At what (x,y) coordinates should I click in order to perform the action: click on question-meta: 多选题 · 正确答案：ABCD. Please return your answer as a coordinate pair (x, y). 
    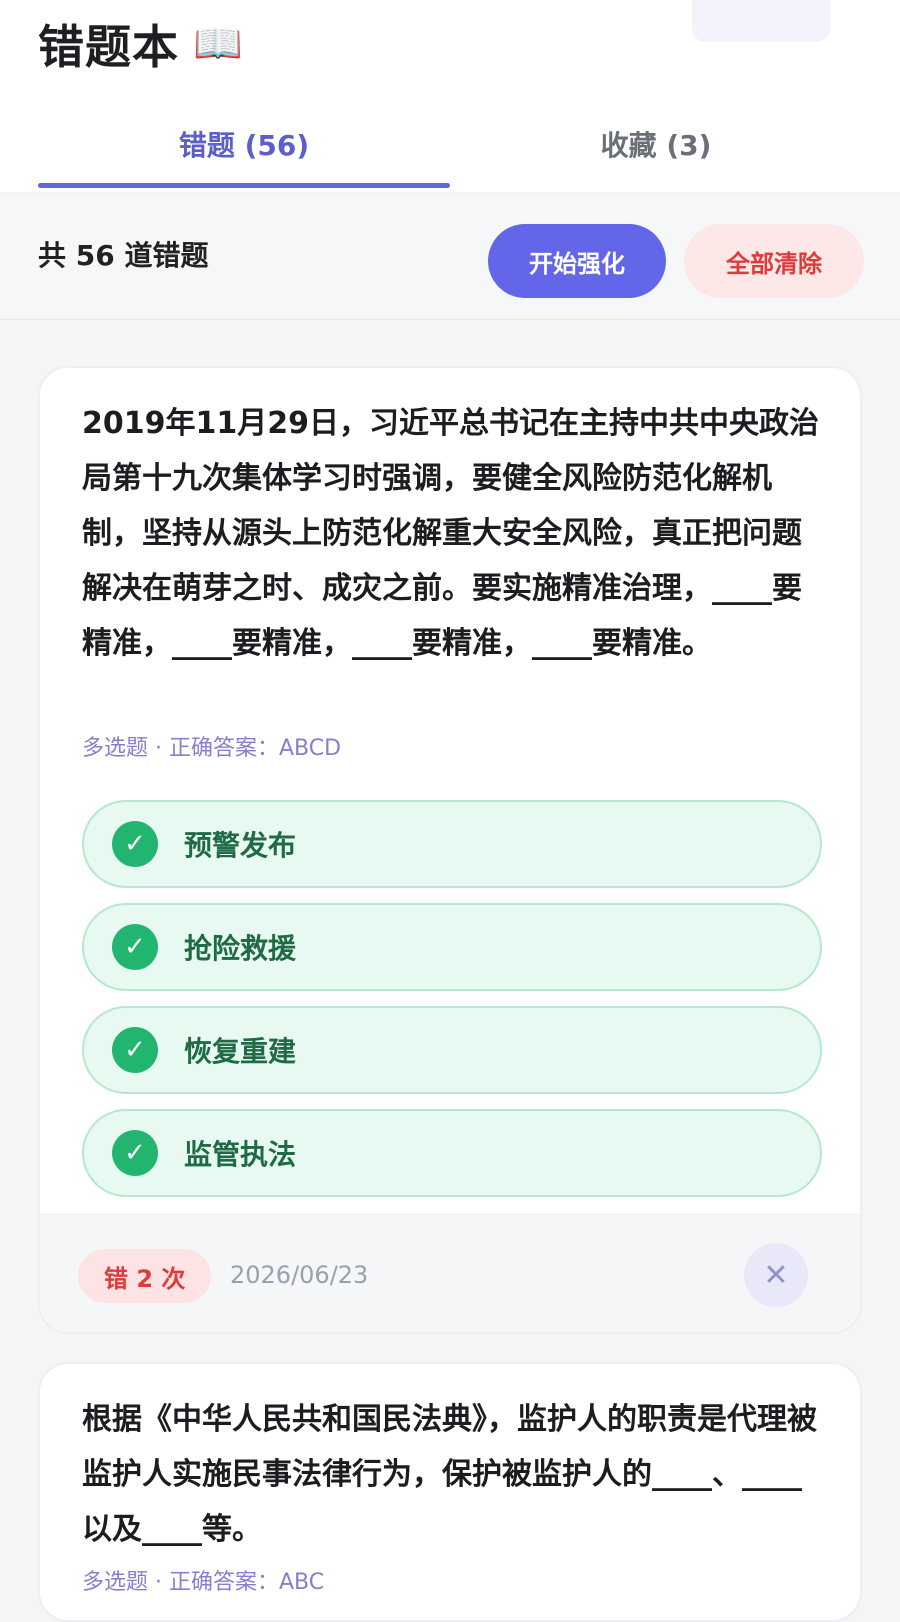
    Looking at the image, I should click on (212, 748).